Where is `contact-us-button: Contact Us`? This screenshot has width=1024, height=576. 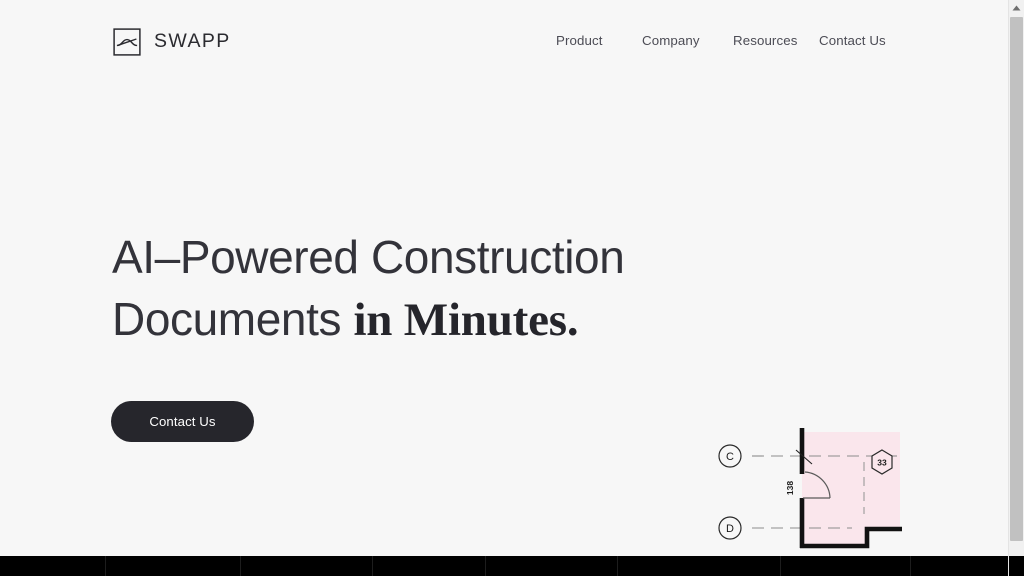 contact-us-button: Contact Us is located at coordinates (182, 421).